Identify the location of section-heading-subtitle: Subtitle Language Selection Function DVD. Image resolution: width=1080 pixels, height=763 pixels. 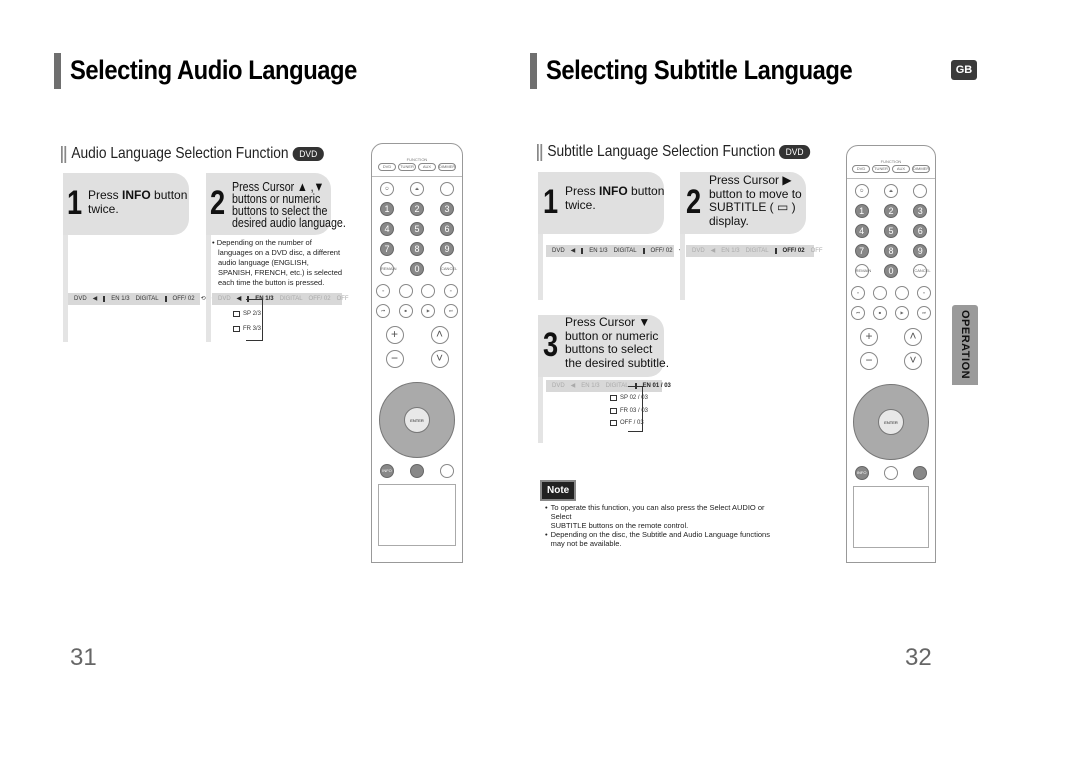
(674, 152).